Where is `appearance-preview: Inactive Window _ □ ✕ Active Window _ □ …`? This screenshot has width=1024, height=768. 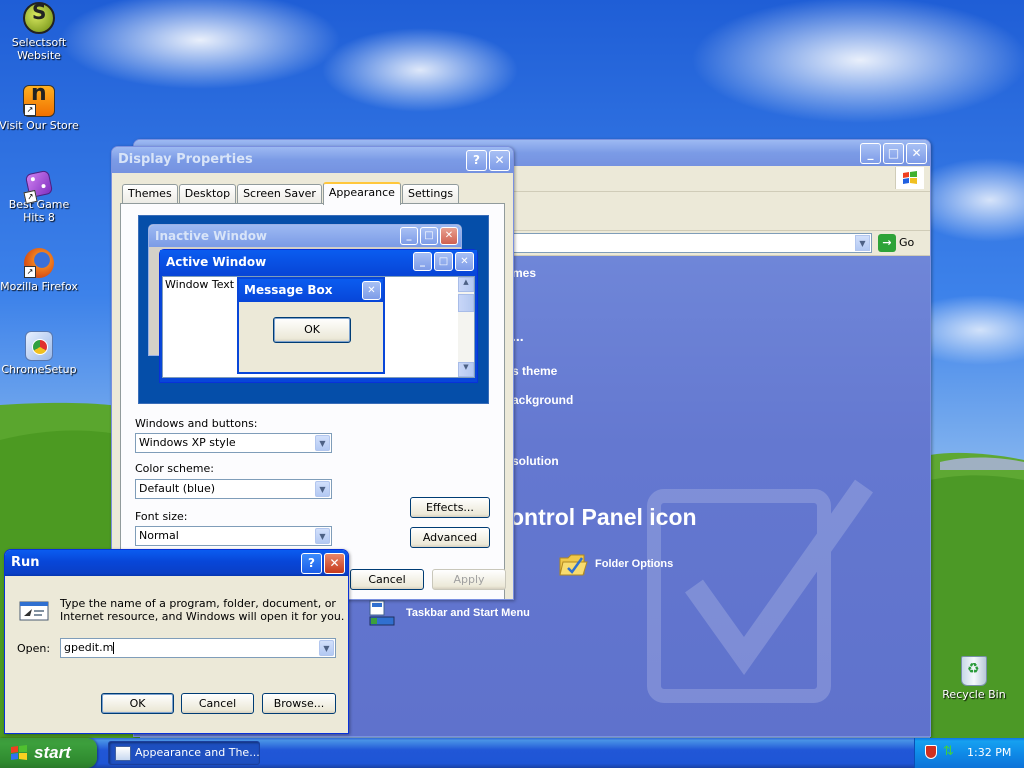 appearance-preview: Inactive Window _ □ ✕ Active Window _ □ … is located at coordinates (313, 309).